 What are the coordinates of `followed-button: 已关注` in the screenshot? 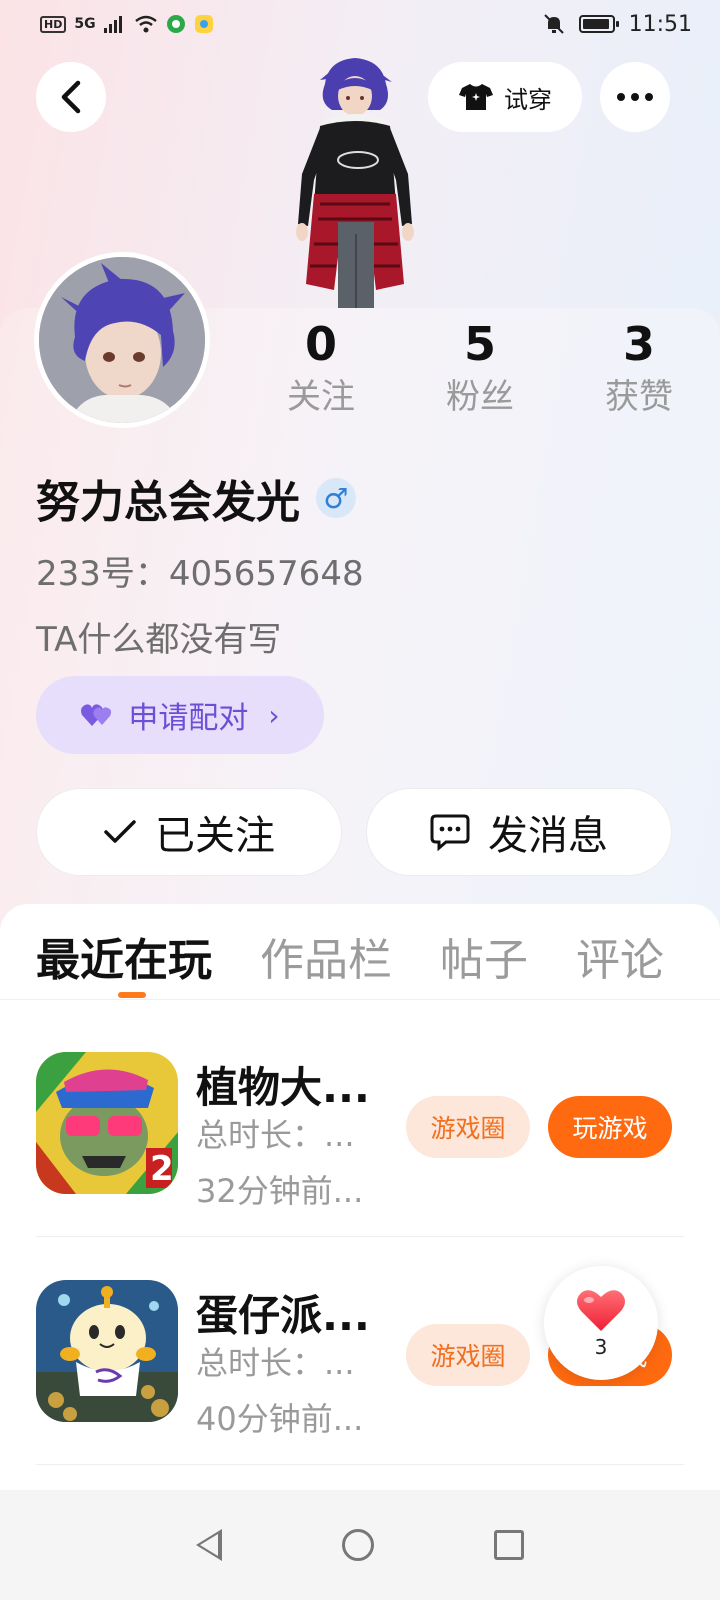 It's located at (189, 832).